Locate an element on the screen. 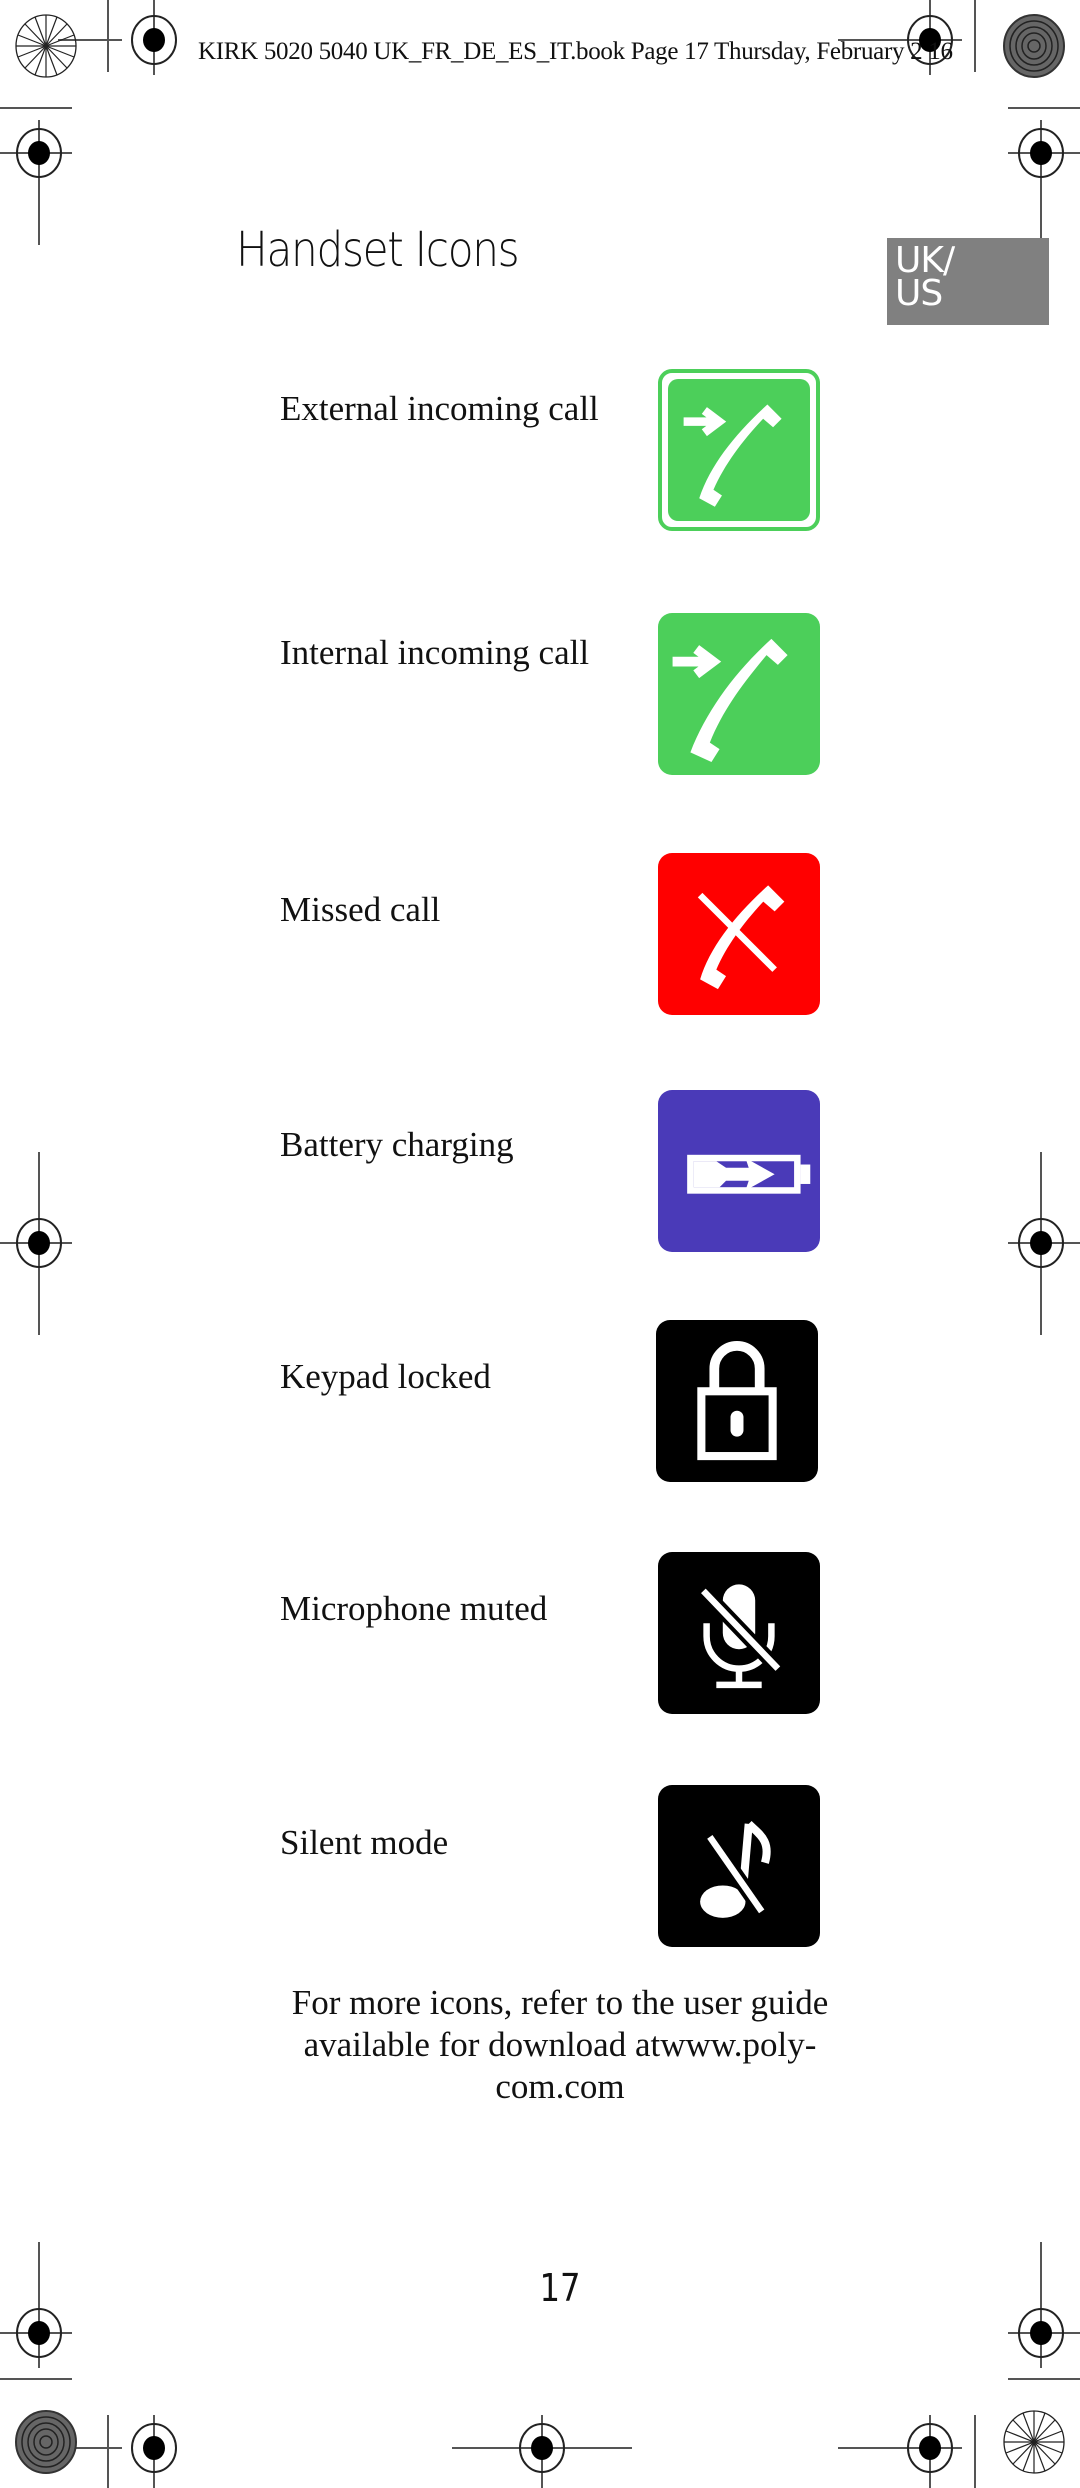  silent-mode-icon is located at coordinates (739, 1866).